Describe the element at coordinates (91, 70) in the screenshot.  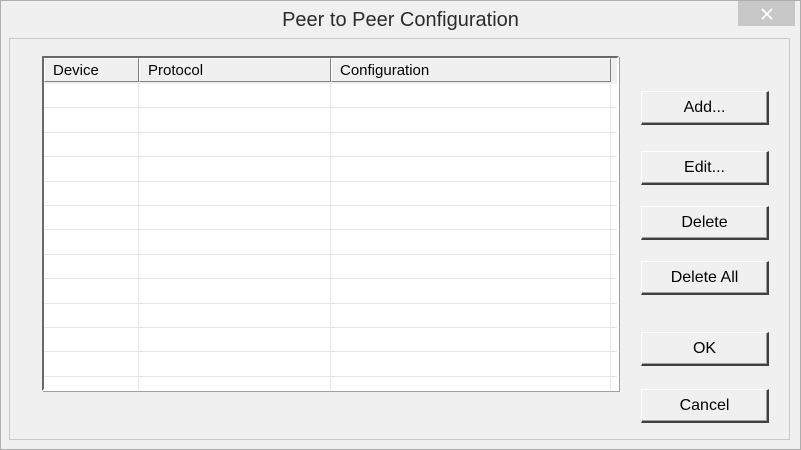
I see `column-header-device: Device` at that location.